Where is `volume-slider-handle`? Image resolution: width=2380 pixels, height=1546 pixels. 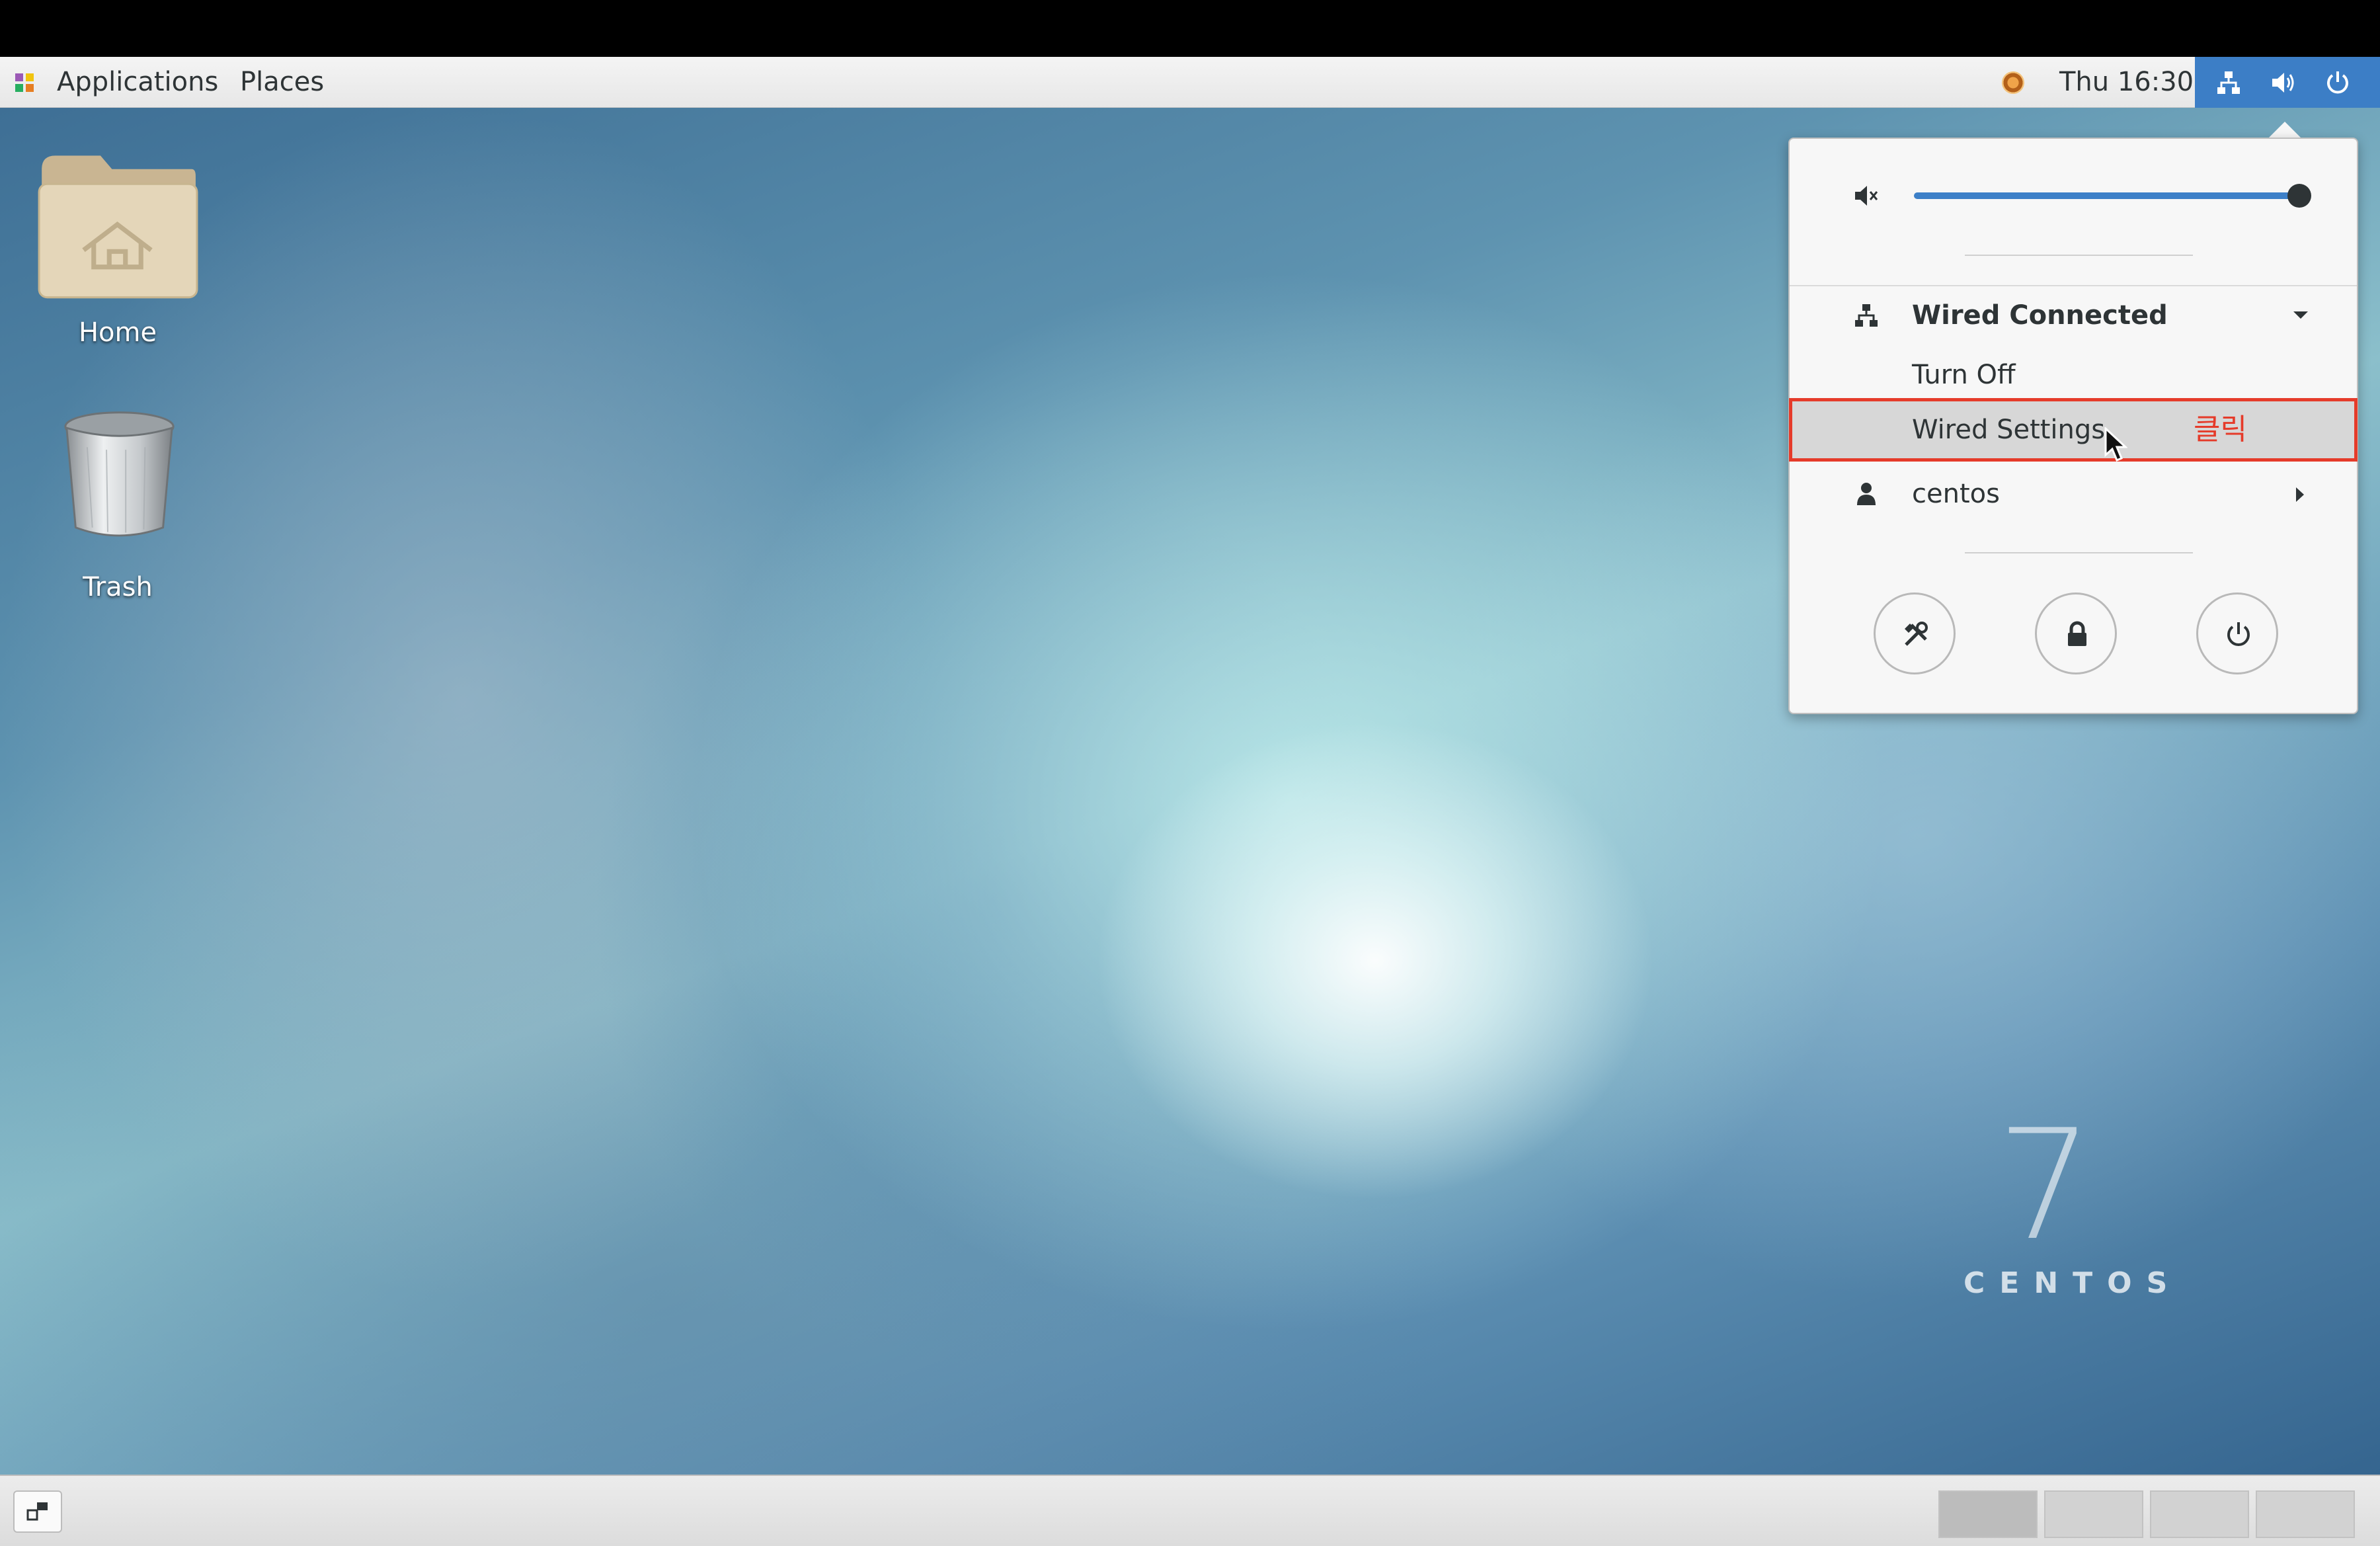
volume-slider-handle is located at coordinates (2299, 196).